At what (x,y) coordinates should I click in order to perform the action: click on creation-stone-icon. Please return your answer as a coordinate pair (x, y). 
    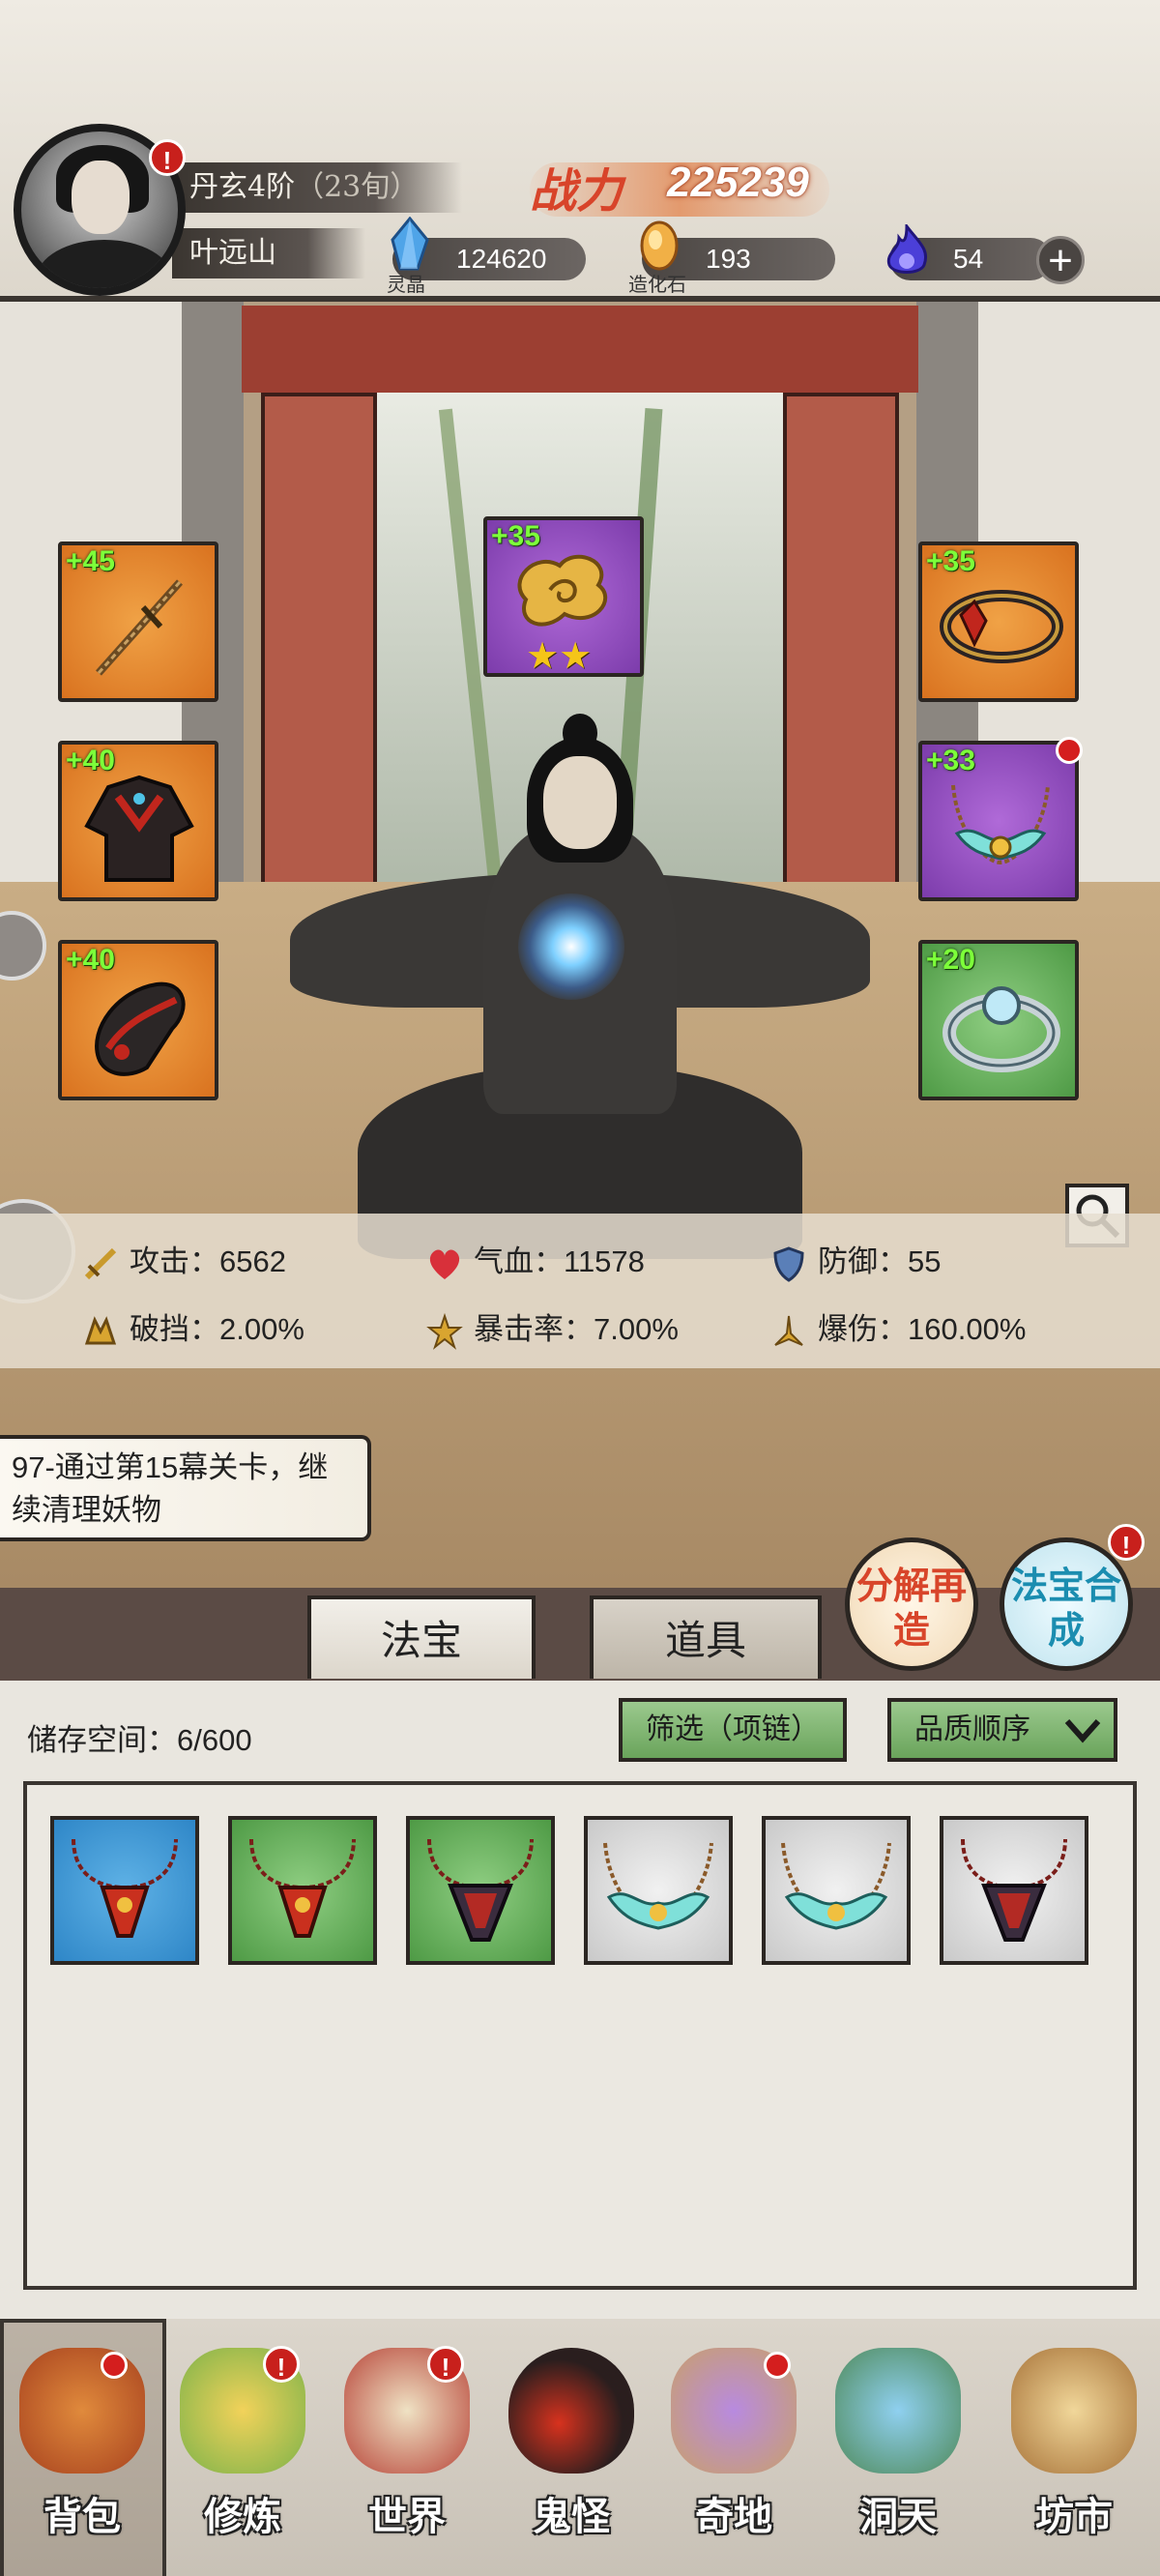
    Looking at the image, I should click on (660, 245).